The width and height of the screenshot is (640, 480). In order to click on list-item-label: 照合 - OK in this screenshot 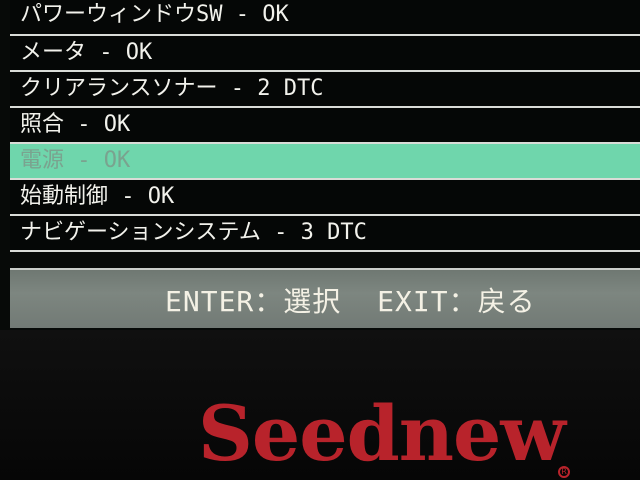, I will do `click(75, 124)`.